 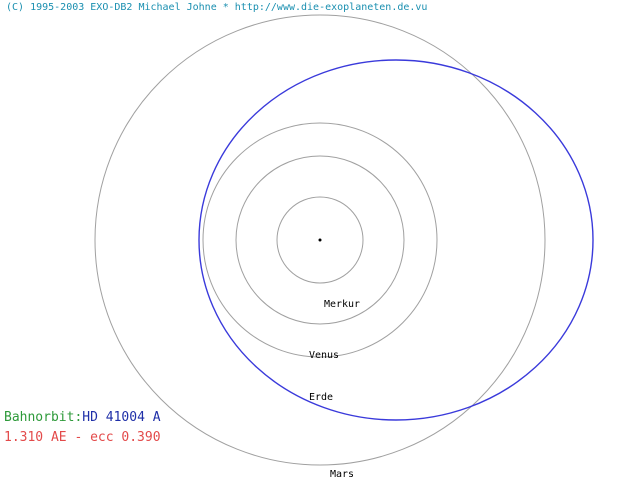 I want to click on orbit-label-venus: Venus, so click(x=324, y=355).